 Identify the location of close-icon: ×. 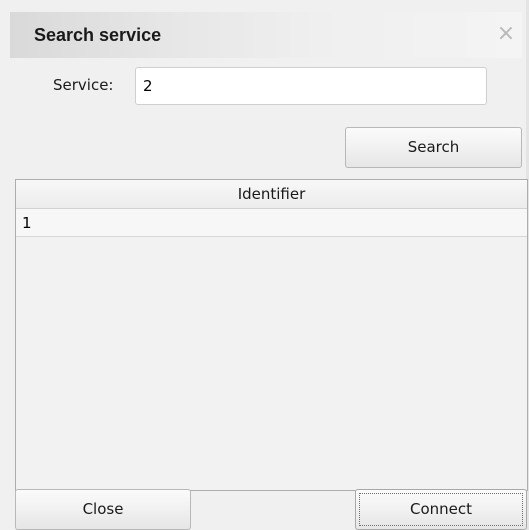
(506, 34).